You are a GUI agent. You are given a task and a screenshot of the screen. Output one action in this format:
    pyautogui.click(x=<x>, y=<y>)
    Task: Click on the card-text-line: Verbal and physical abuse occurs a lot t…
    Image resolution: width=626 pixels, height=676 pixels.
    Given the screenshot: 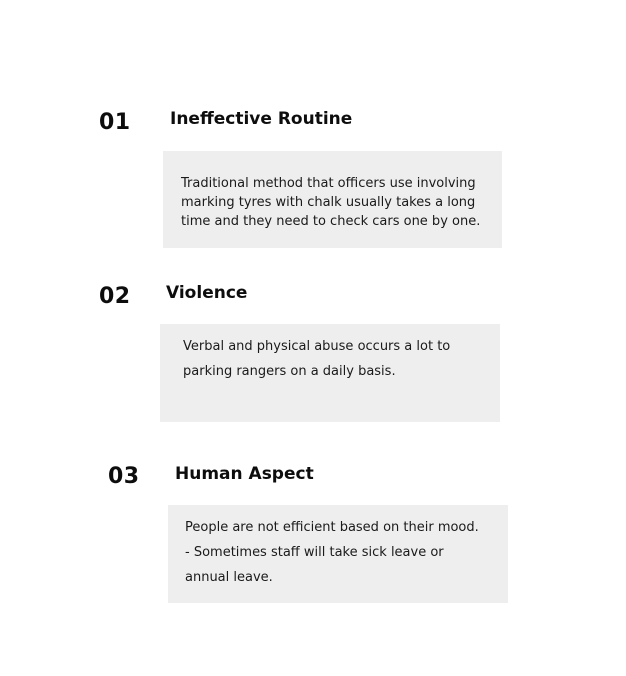 What is the action you would take?
    pyautogui.click(x=317, y=346)
    